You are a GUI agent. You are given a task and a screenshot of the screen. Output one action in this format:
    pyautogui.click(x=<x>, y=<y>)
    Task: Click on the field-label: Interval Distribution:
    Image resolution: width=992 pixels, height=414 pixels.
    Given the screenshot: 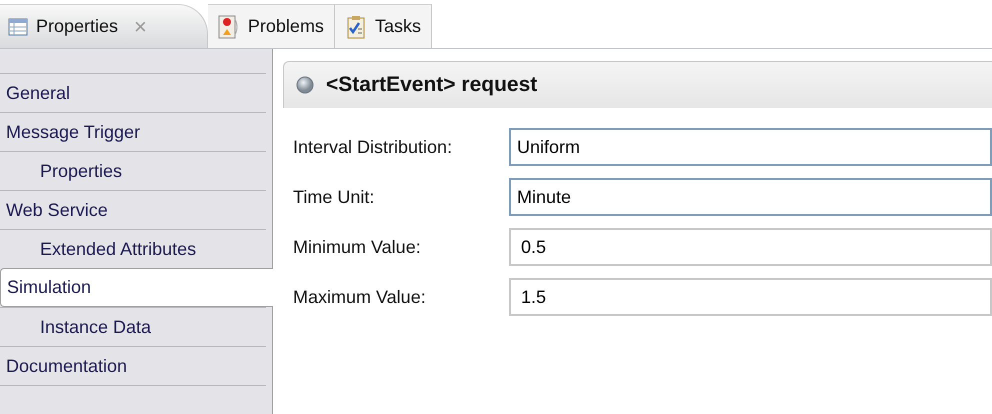 What is the action you would take?
    pyautogui.click(x=373, y=147)
    